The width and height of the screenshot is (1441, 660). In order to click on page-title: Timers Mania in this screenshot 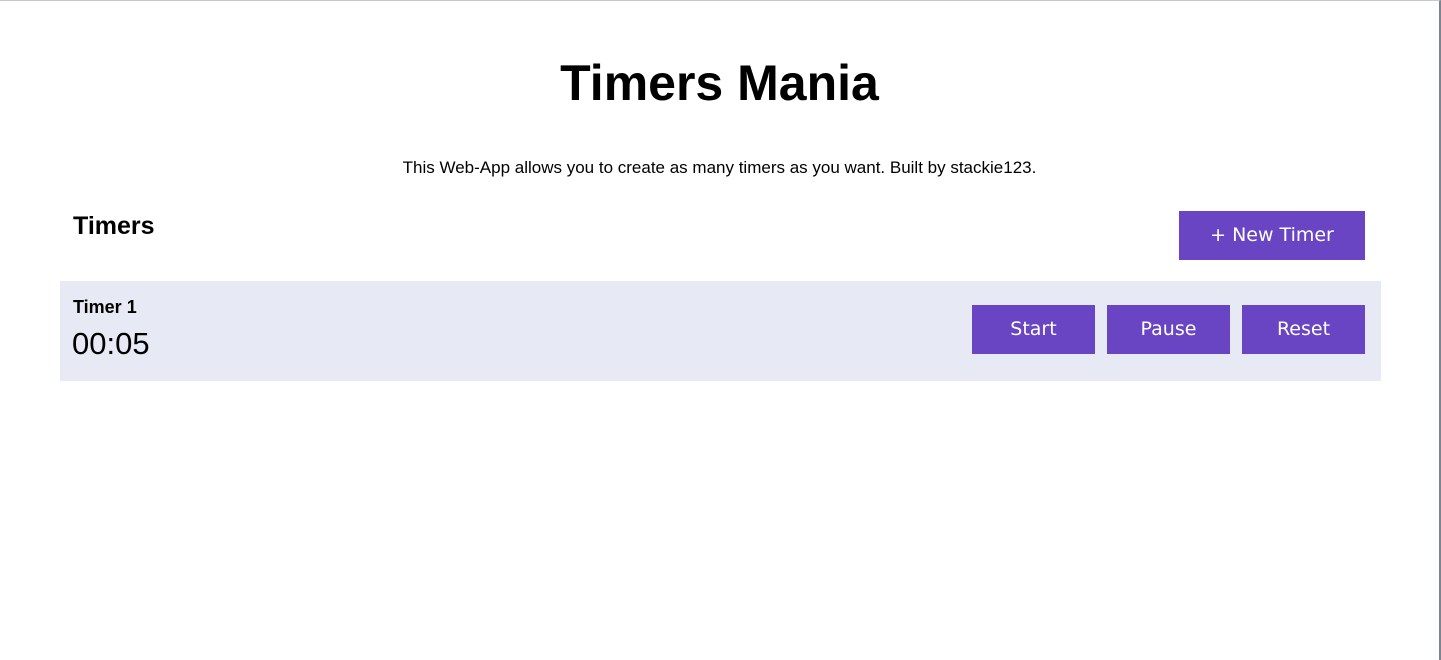, I will do `click(719, 83)`.